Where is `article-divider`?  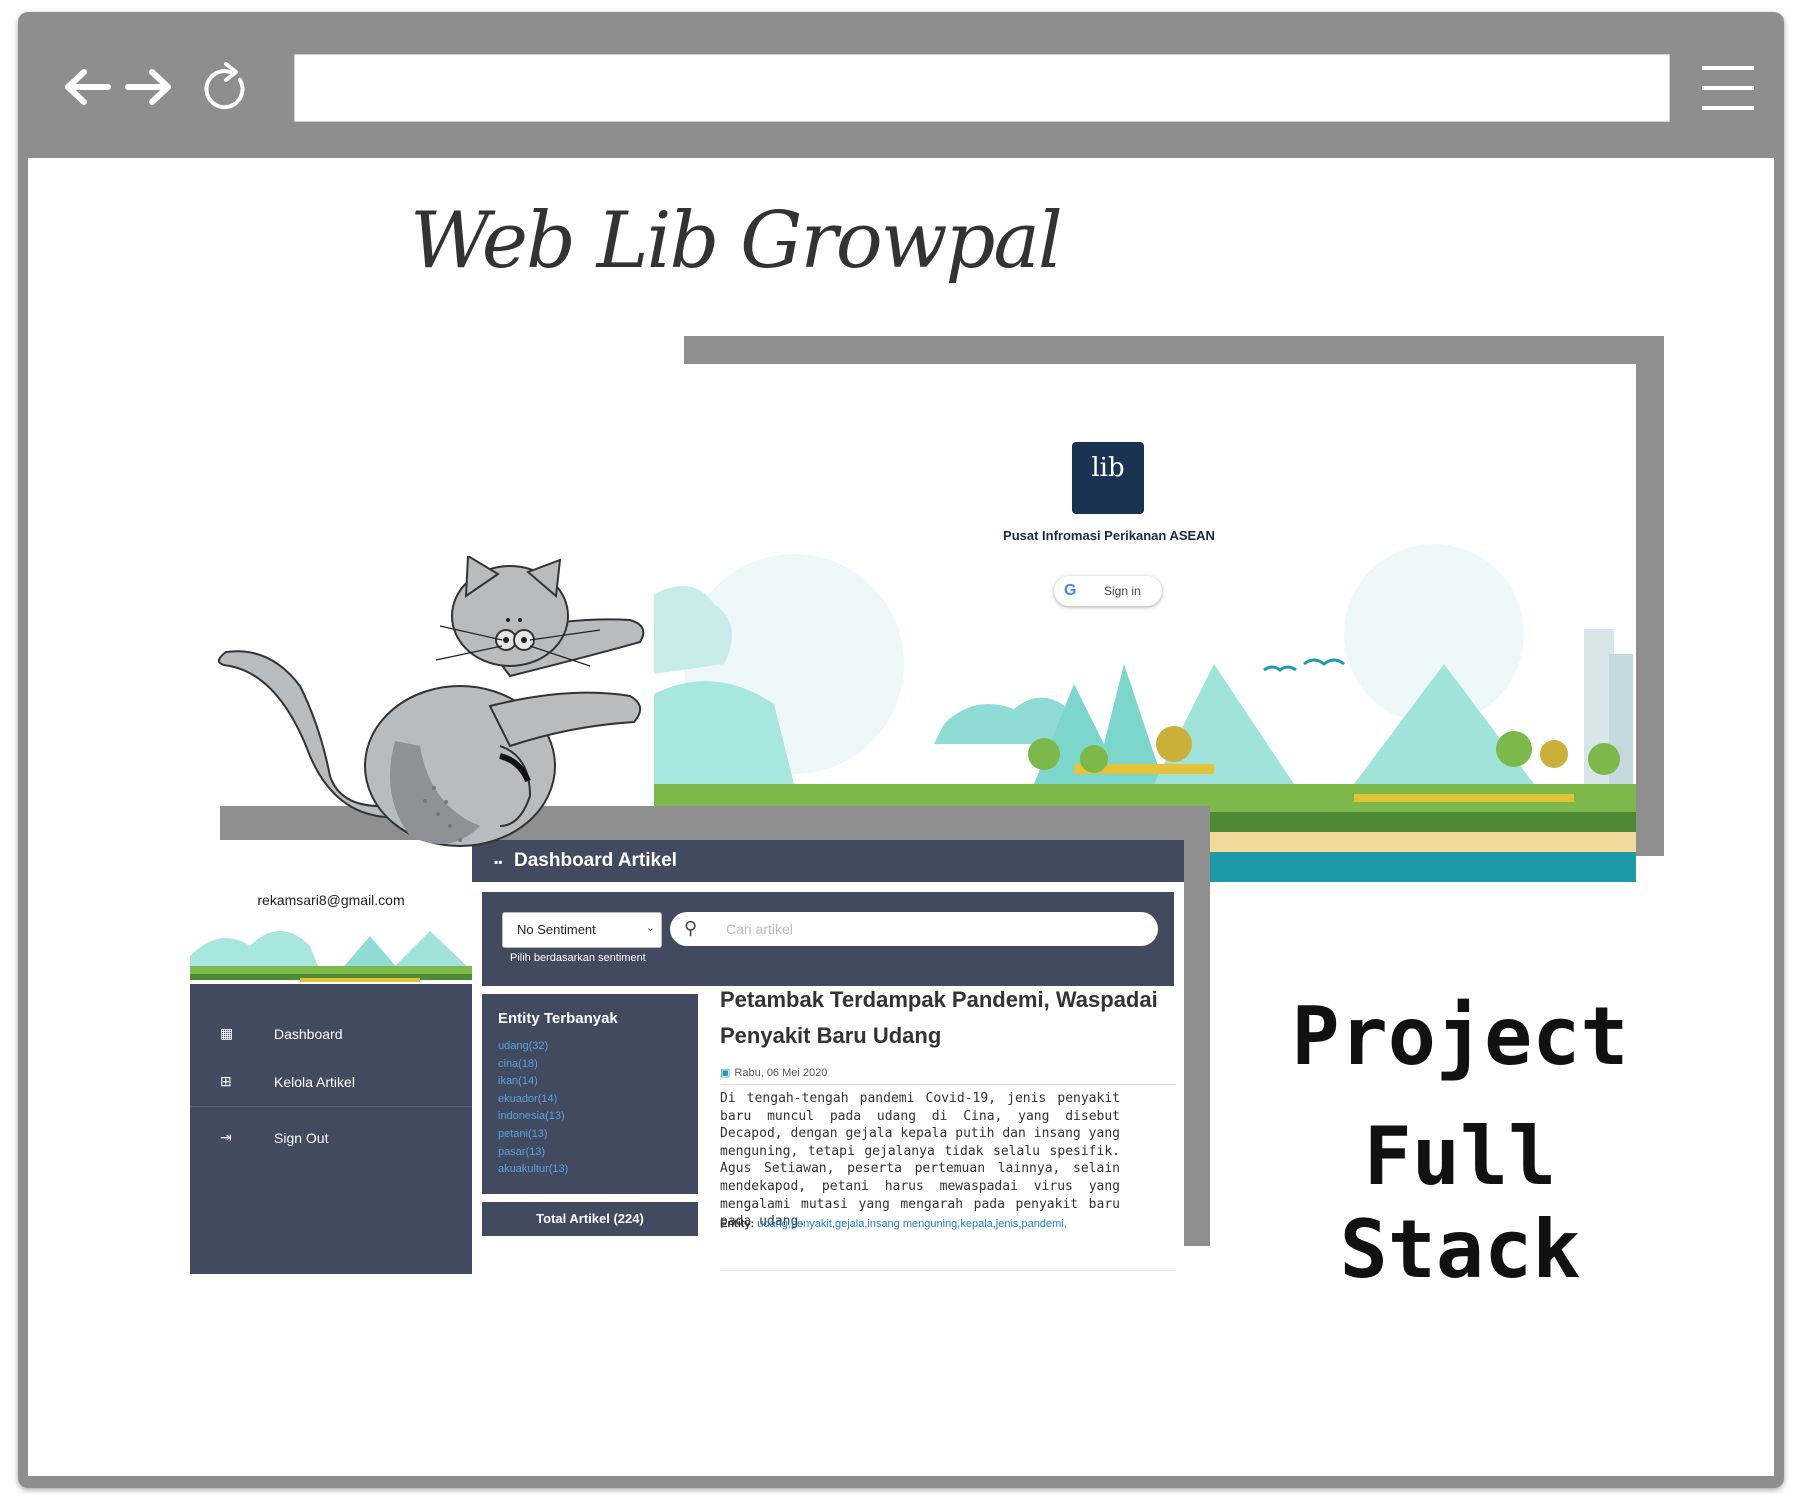 article-divider is located at coordinates (948, 1084).